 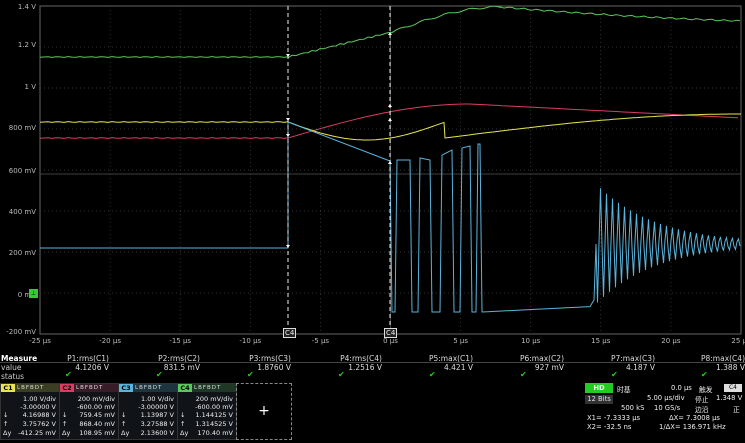 What do you see at coordinates (274, 367) in the screenshot?
I see `measure-param-value: 1.8760 V` at bounding box center [274, 367].